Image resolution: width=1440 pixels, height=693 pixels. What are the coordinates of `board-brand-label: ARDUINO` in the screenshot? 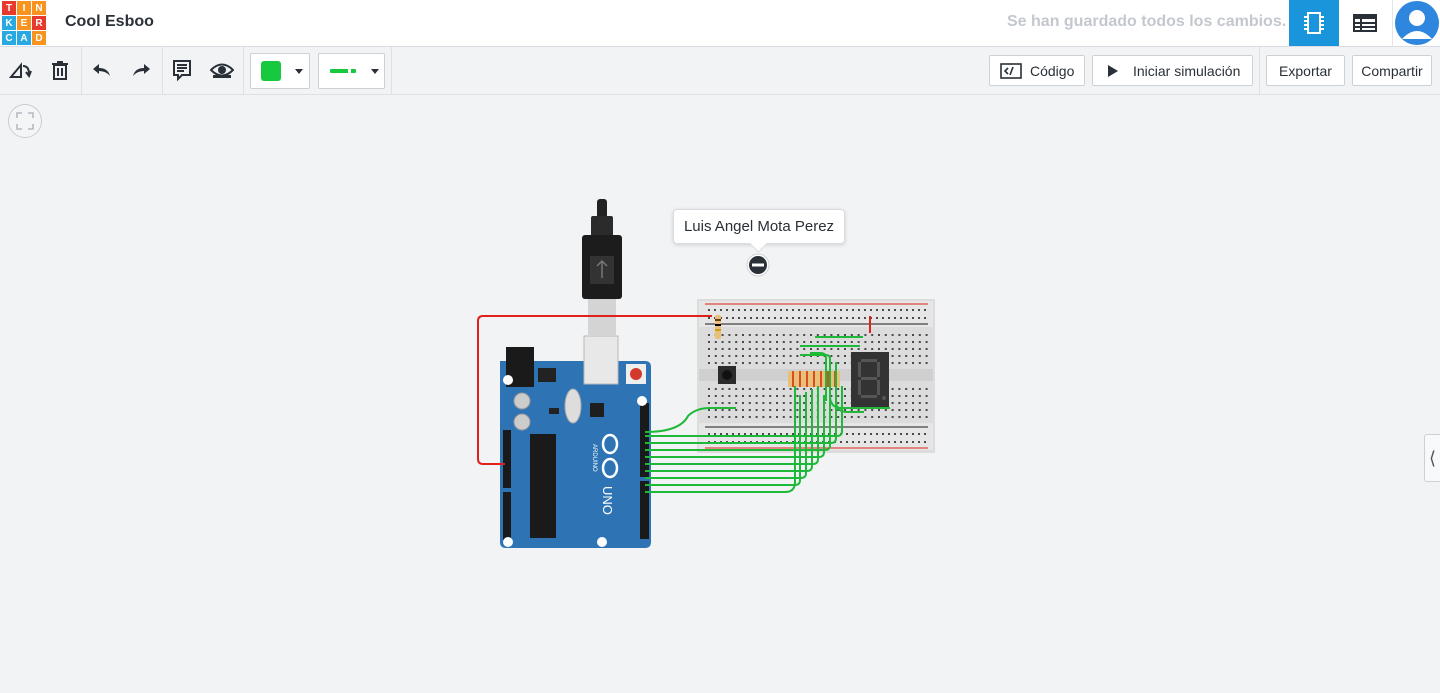 It's located at (594, 458).